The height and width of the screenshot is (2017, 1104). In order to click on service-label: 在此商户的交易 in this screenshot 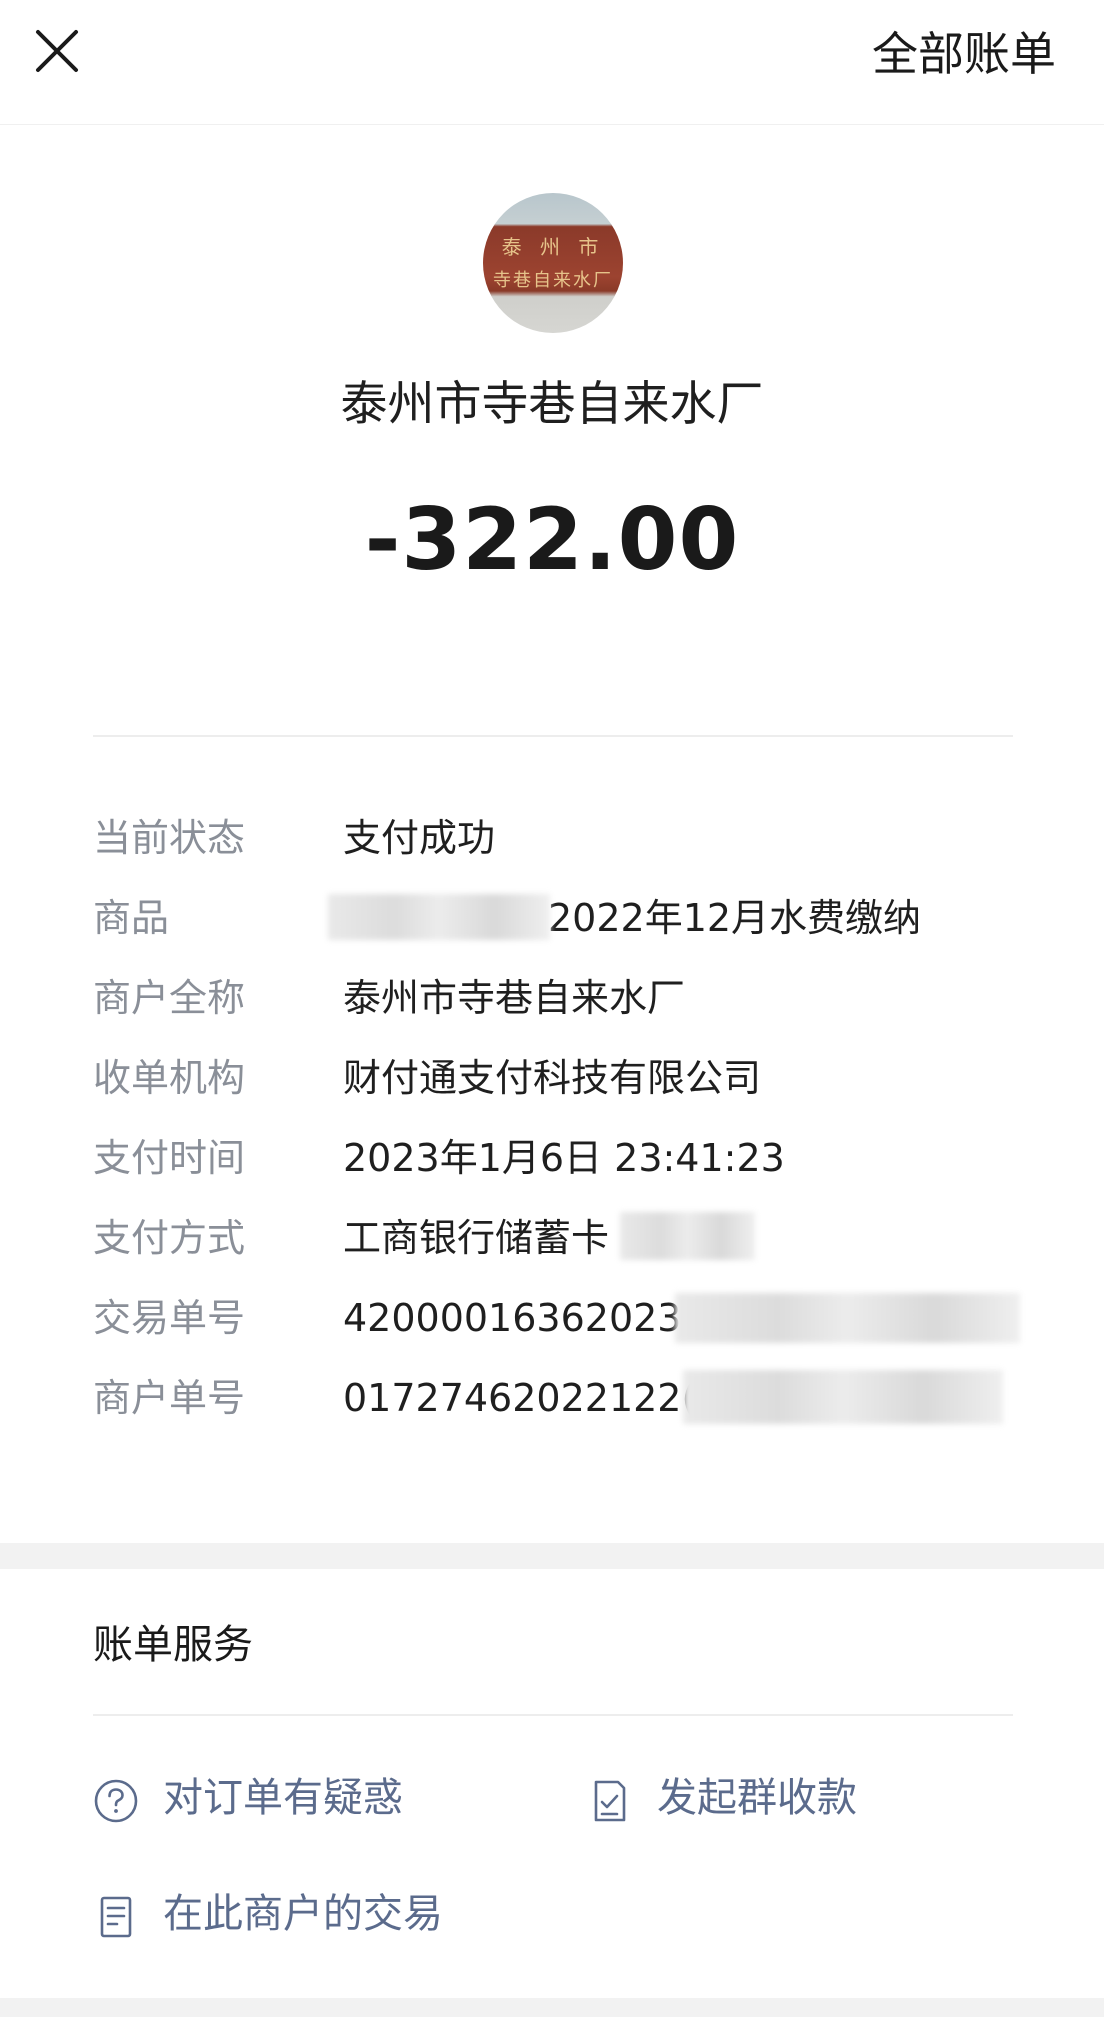, I will do `click(303, 1914)`.